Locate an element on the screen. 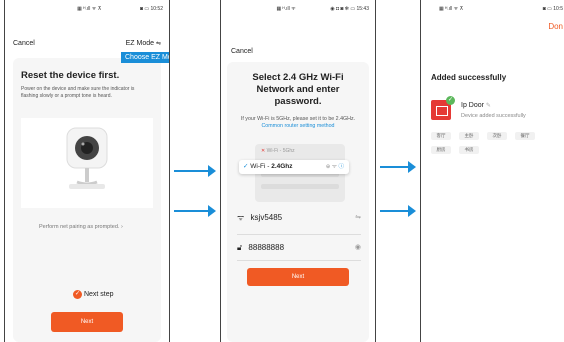 The width and height of the screenshot is (564, 342). room-chip: 客厅 is located at coordinates (441, 136).